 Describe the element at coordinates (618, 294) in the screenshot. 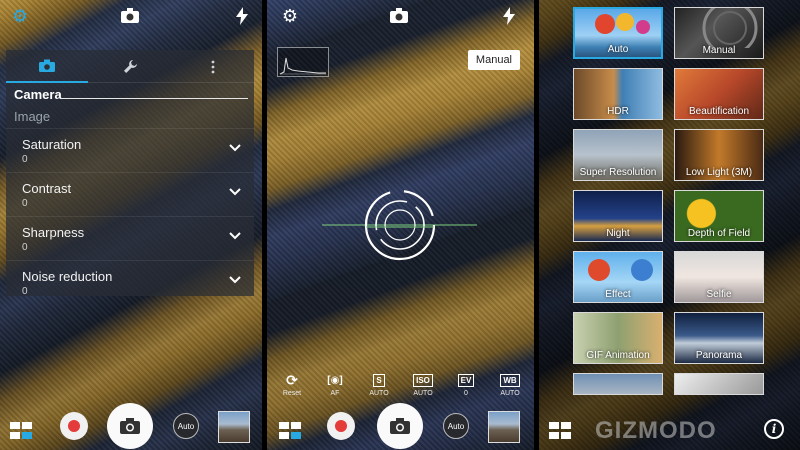

I see `mode-label: Effect` at that location.